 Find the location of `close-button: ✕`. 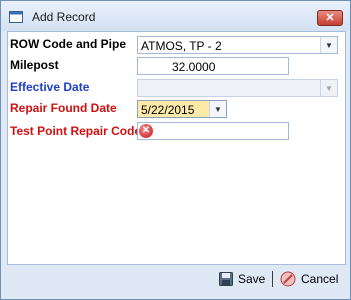

close-button: ✕ is located at coordinates (330, 18).